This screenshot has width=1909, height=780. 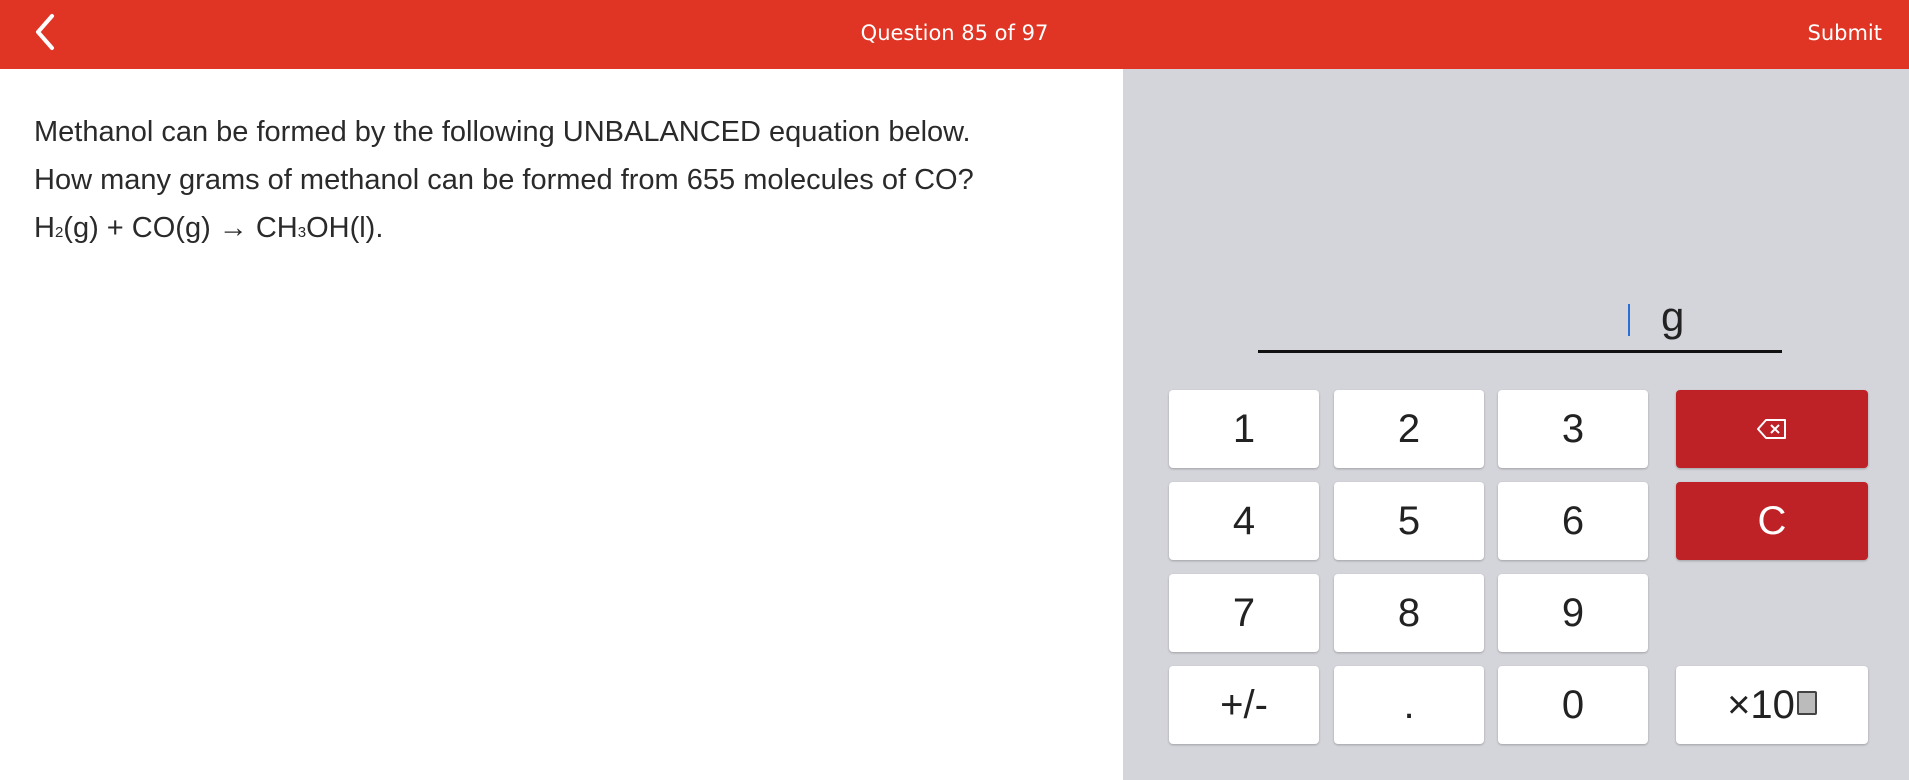 I want to click on key-1: 1, so click(x=1244, y=429).